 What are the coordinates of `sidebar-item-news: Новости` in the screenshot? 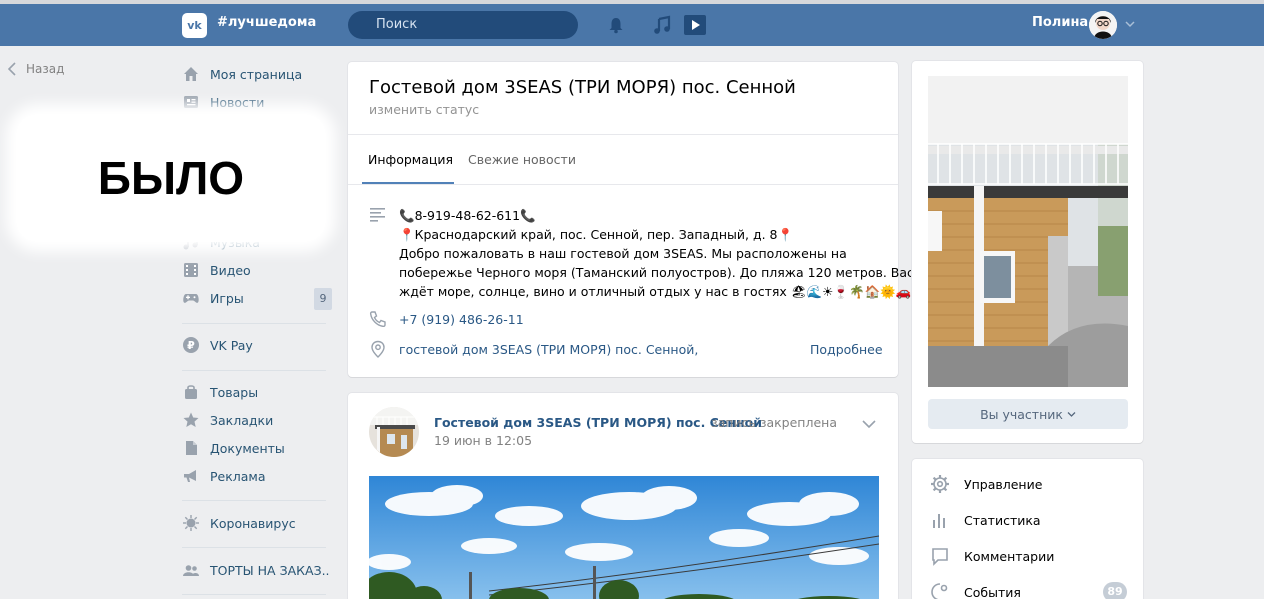 It's located at (257, 102).